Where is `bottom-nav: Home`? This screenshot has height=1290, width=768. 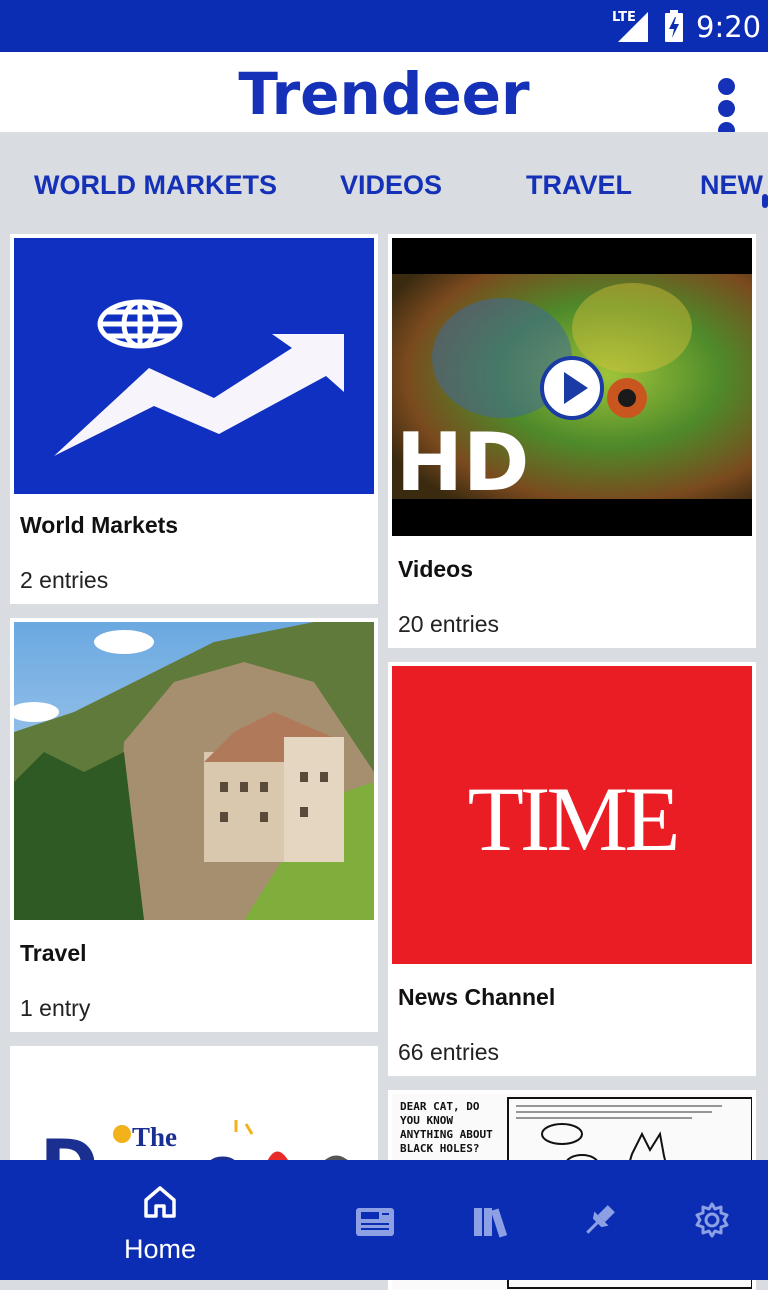
bottom-nav: Home is located at coordinates (384, 1220).